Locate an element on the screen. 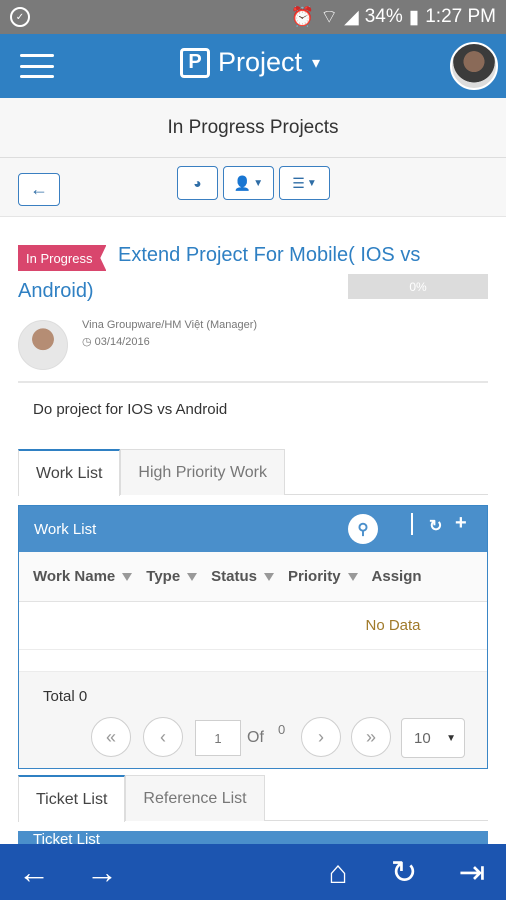 This screenshot has height=900, width=506. project-date: ◷ 03/14/2016 is located at coordinates (116, 341).